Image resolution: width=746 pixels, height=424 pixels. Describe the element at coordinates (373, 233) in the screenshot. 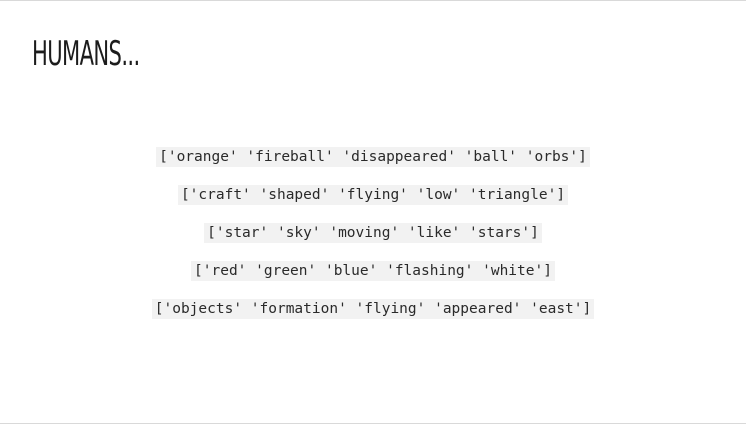

I see `code-line-3: ['star' 'sky' 'moving' 'like' 'stars']` at that location.